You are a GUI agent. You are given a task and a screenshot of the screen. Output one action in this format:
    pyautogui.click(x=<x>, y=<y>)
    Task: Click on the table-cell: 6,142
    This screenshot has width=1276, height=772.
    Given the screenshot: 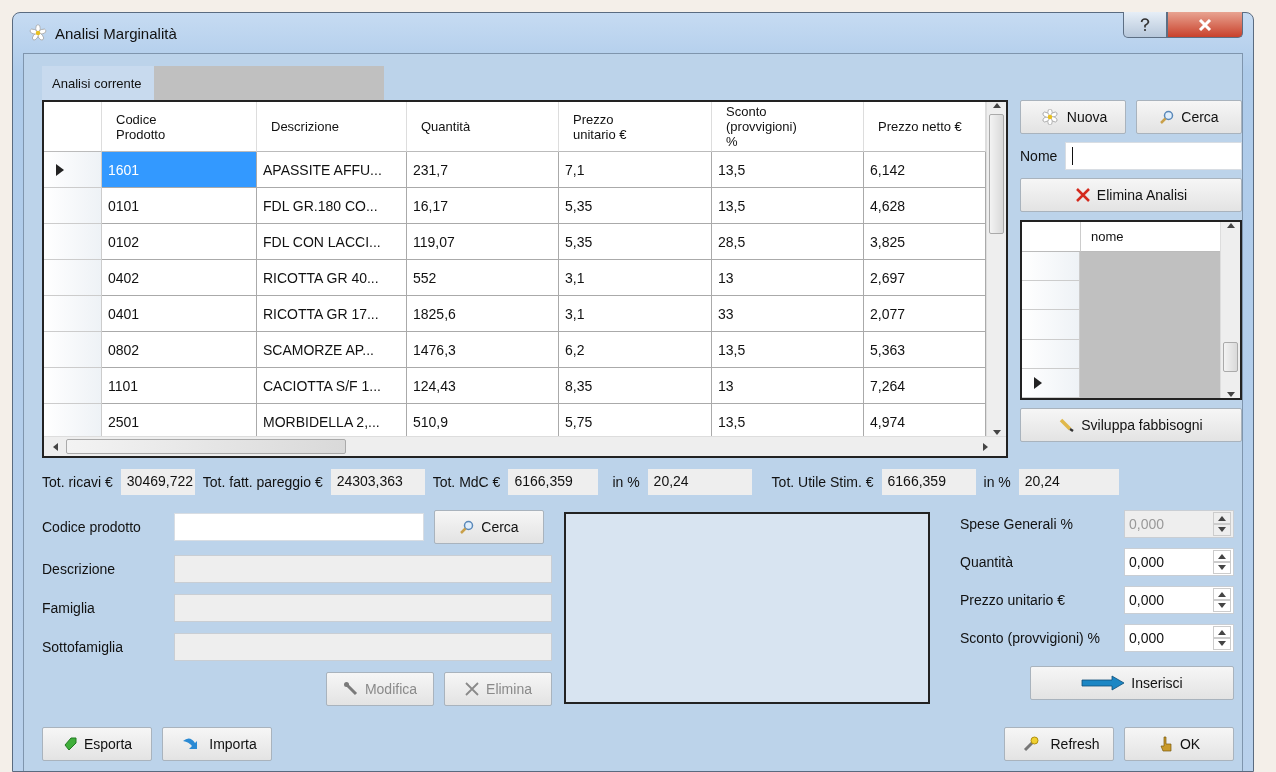 What is the action you would take?
    pyautogui.click(x=925, y=170)
    